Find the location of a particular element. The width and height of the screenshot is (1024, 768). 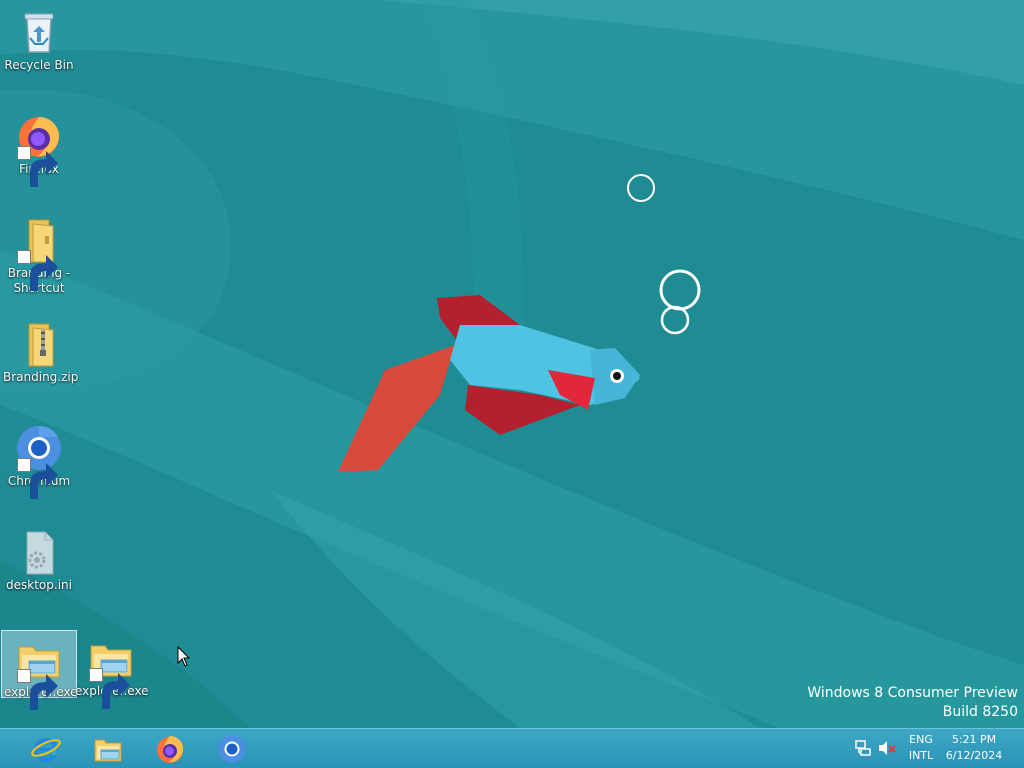

desktop-icon-recycle-bin: Recycle Bin is located at coordinates (39, 42).